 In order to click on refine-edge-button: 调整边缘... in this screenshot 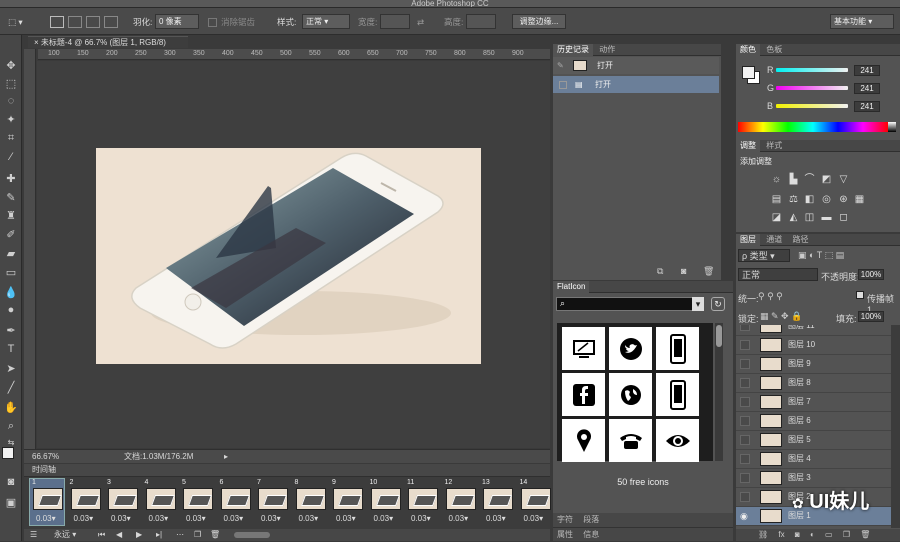, I will do `click(539, 21)`.